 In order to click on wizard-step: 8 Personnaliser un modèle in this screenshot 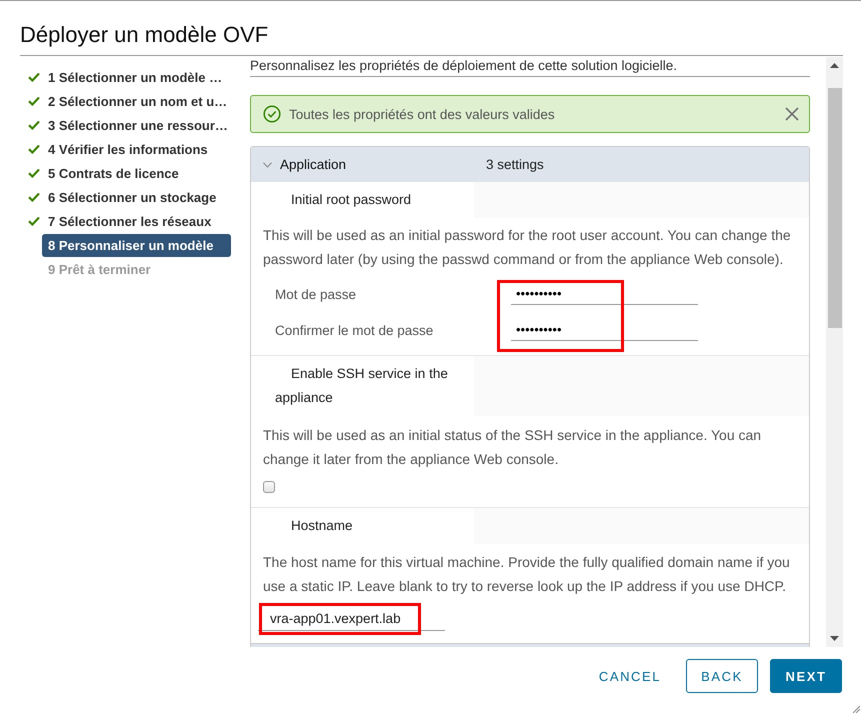, I will do `click(136, 245)`.